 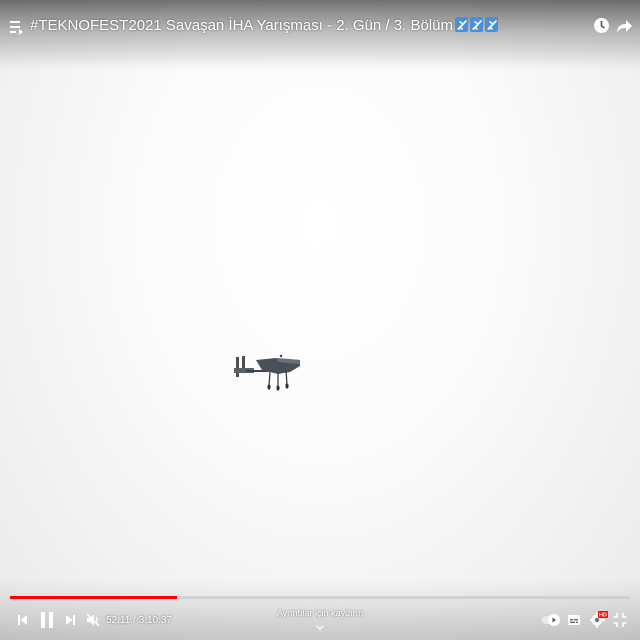 I want to click on exit-fullscreen-icon, so click(x=620, y=620).